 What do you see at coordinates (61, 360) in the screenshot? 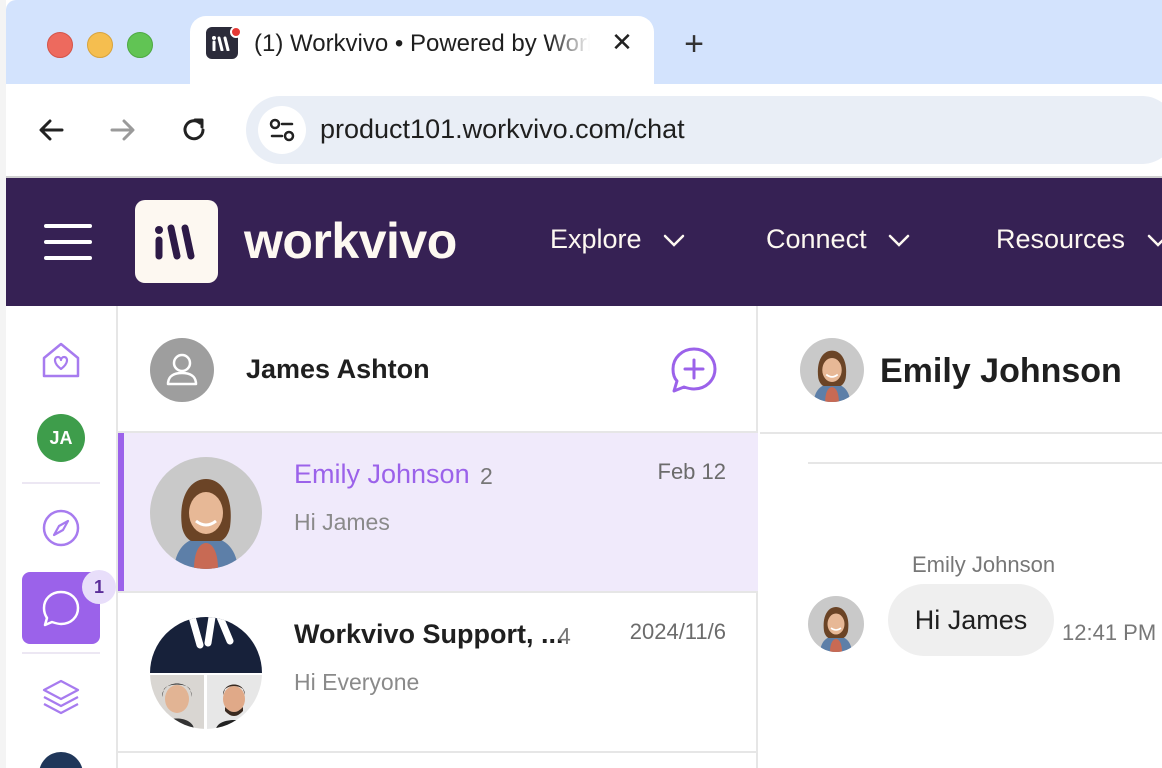
I see `home-heart-icon` at bounding box center [61, 360].